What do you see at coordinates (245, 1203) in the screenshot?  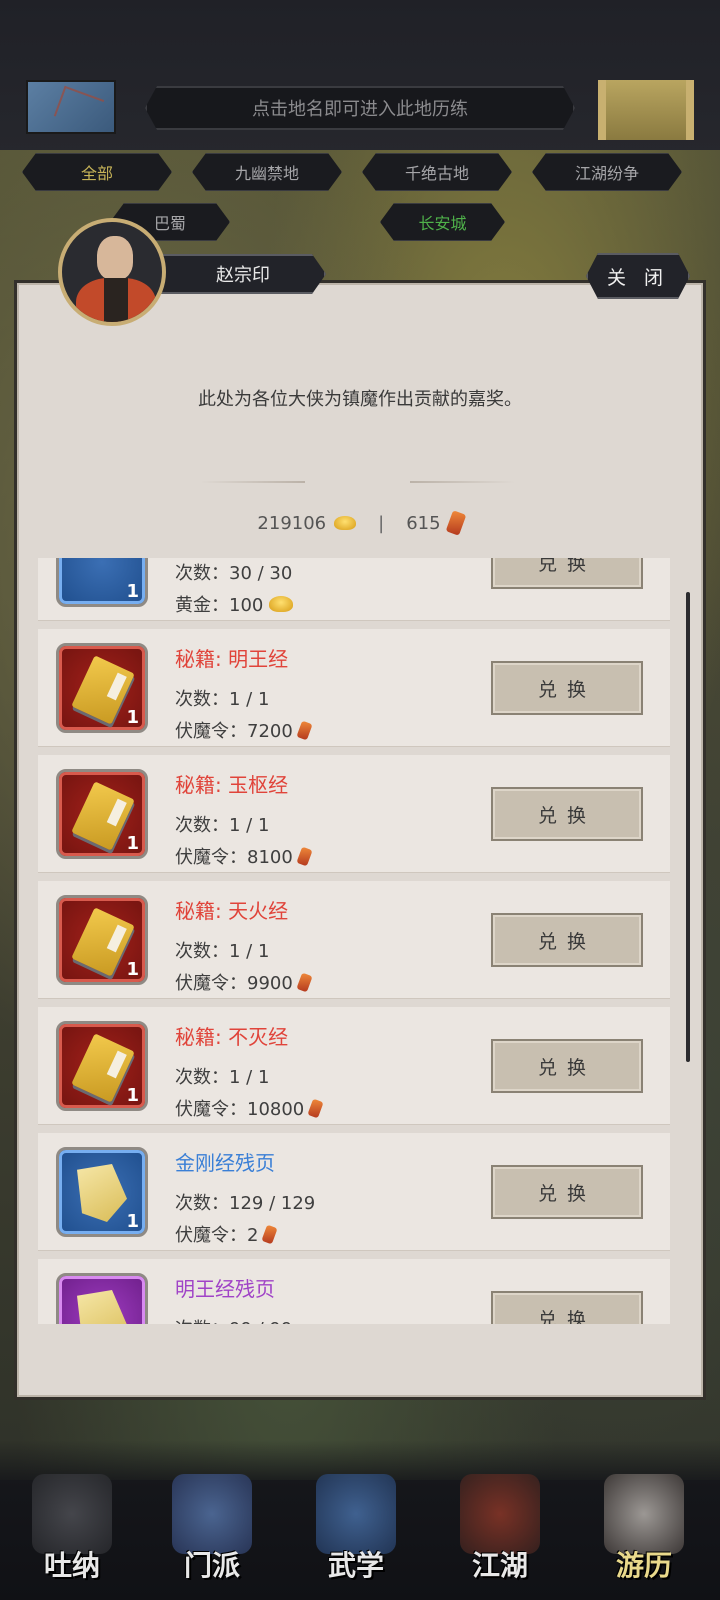 I see `item-limit: 次数：129 / 129` at bounding box center [245, 1203].